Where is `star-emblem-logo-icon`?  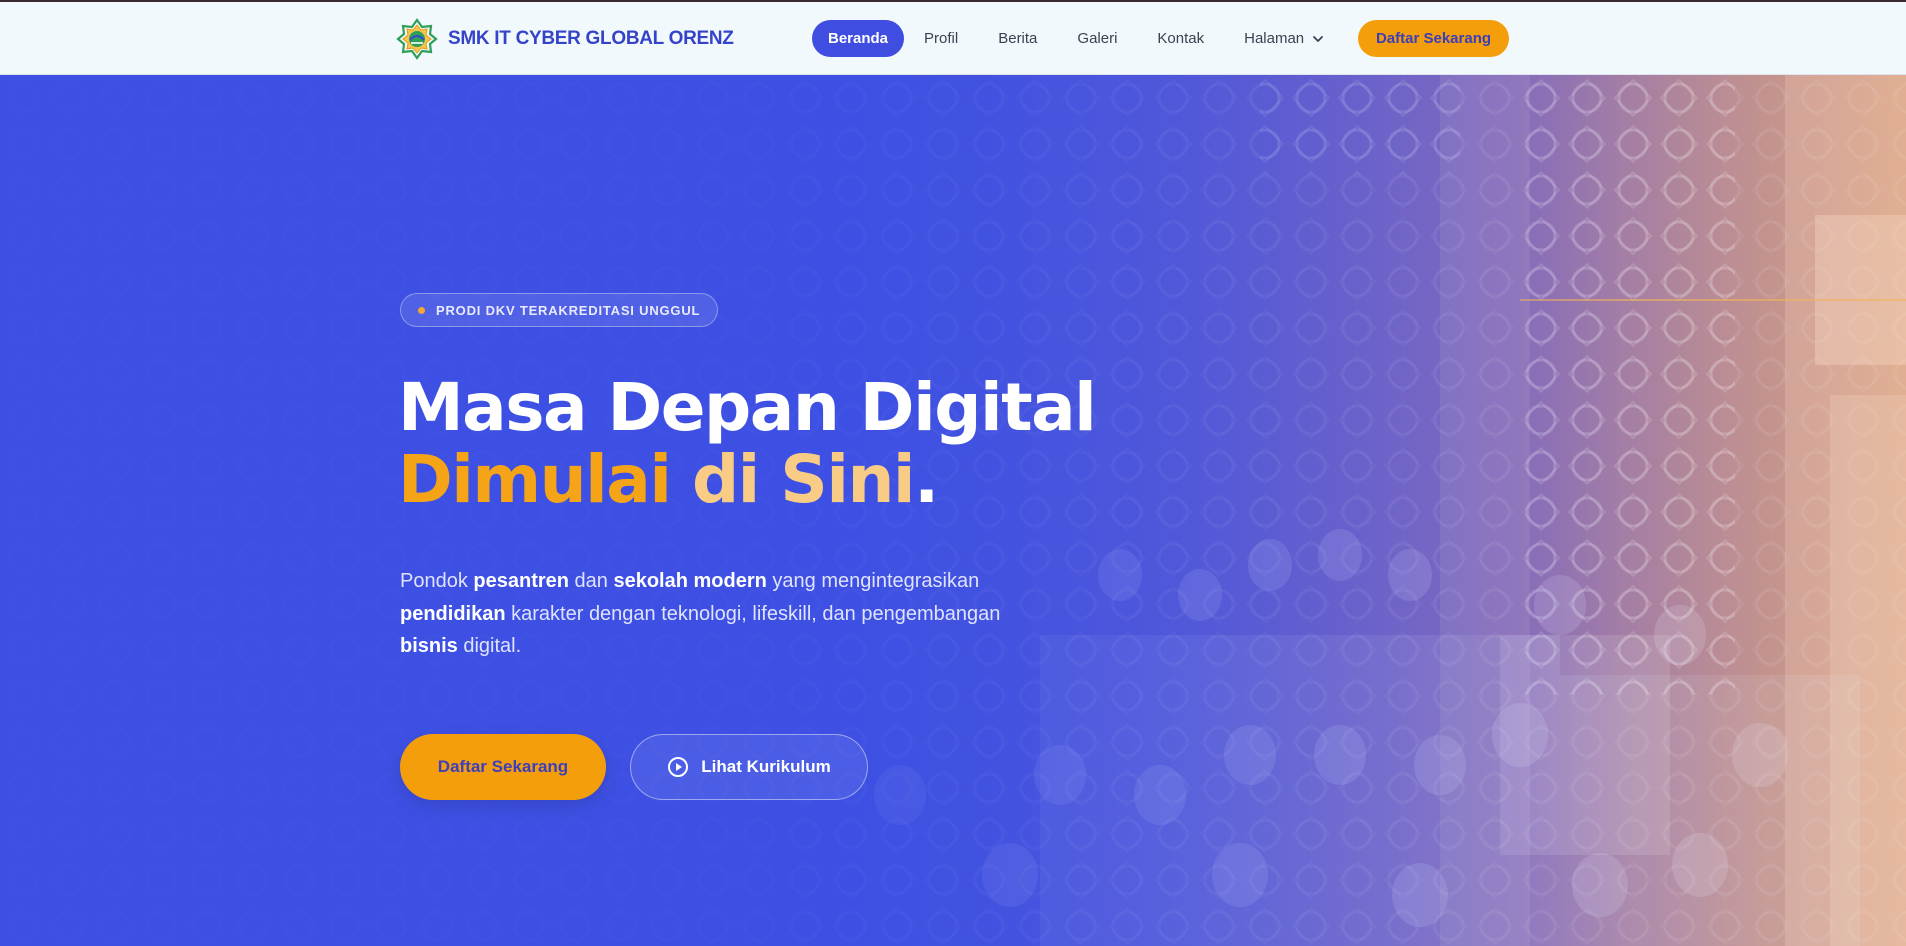
star-emblem-logo-icon is located at coordinates (417, 39).